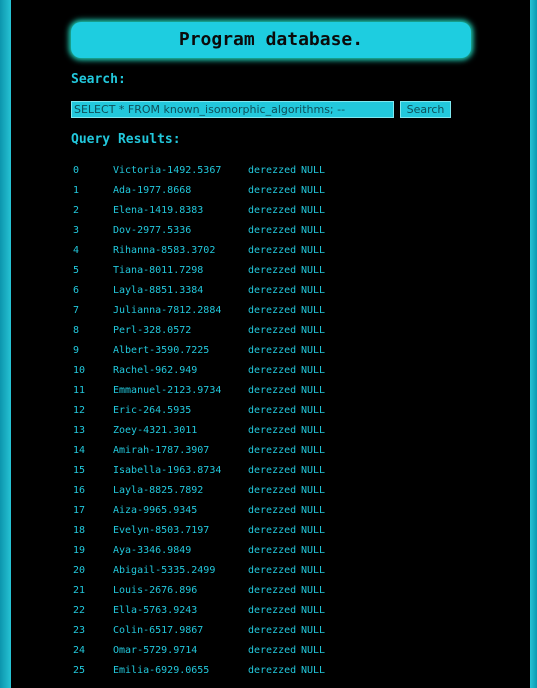 This screenshot has width=537, height=688. Describe the element at coordinates (232, 109) in the screenshot. I see `search-input` at that location.